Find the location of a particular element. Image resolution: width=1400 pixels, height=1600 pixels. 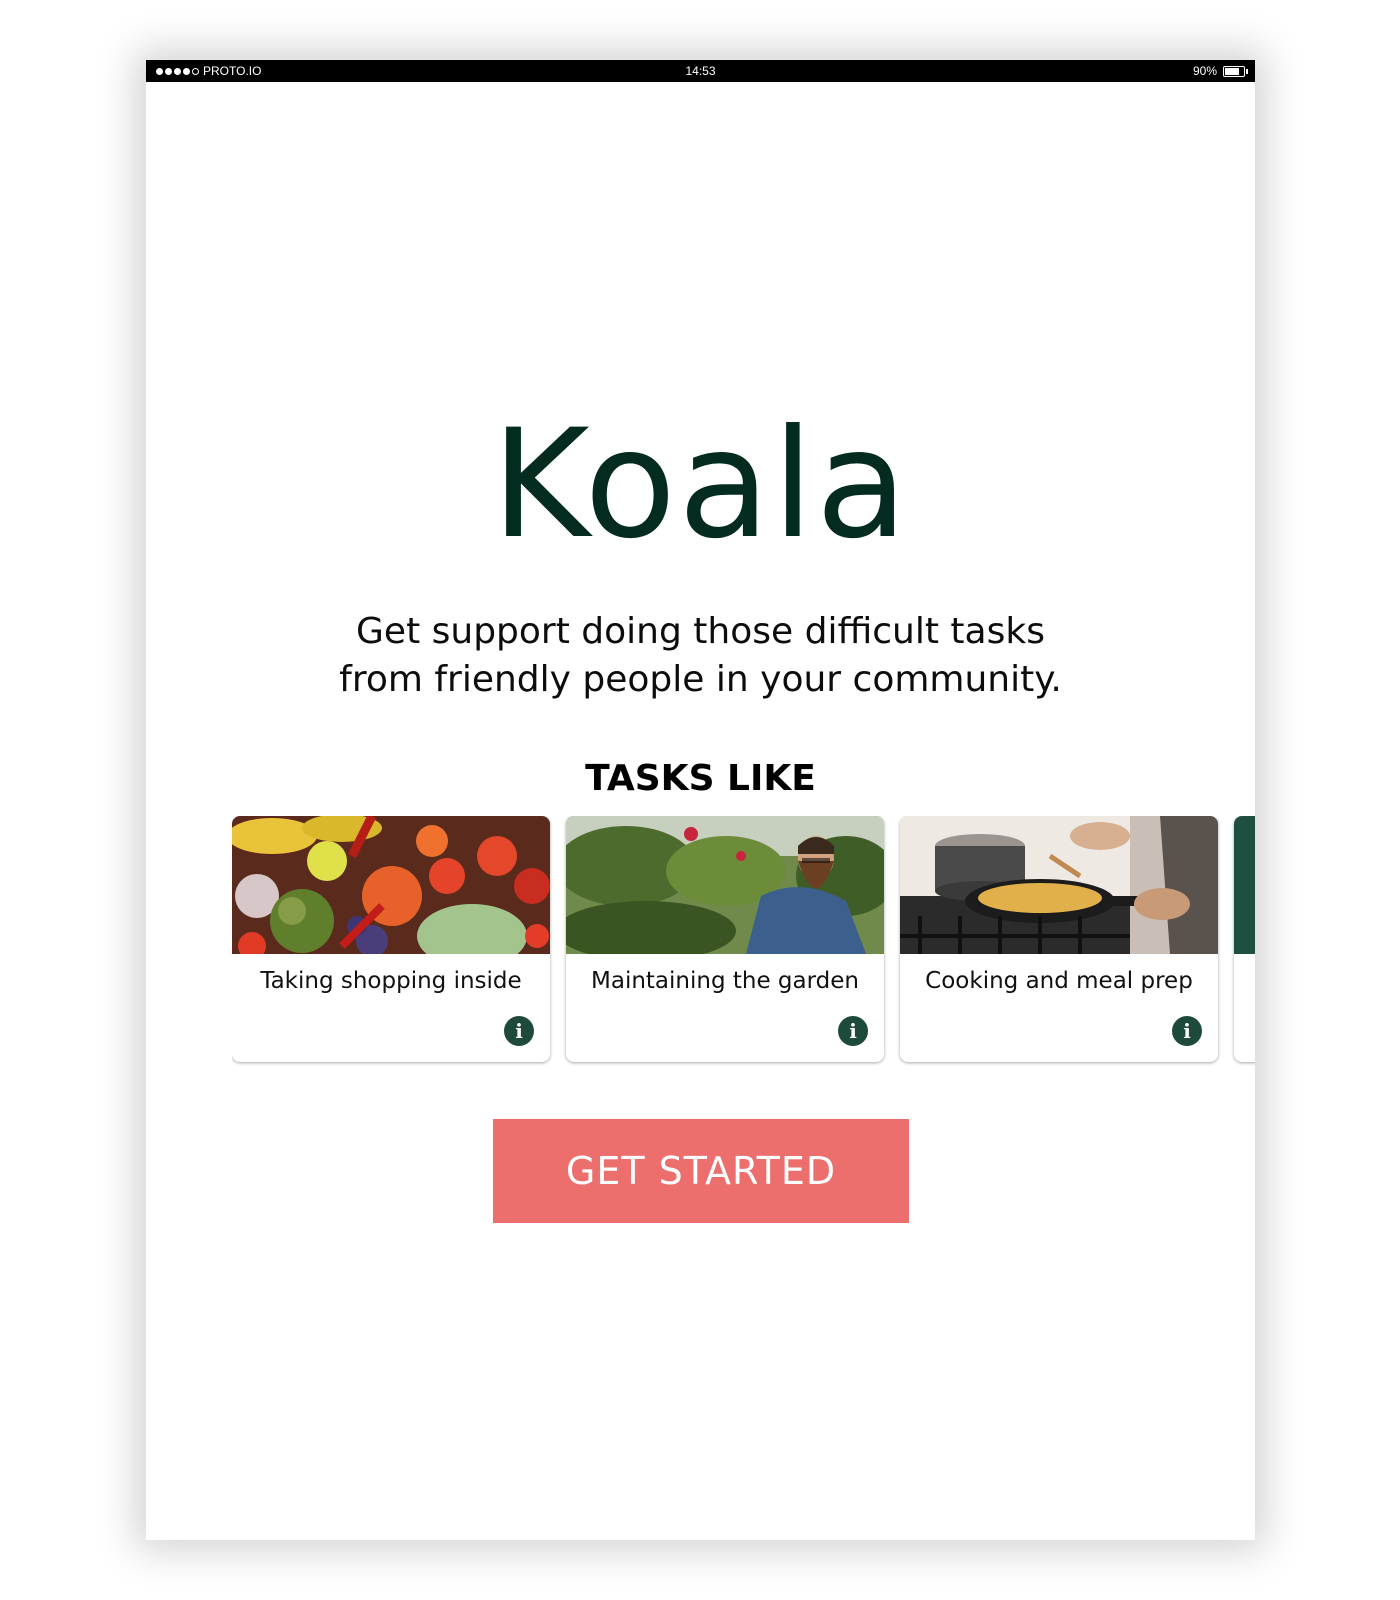

fruits-and-vegetables-photo is located at coordinates (391, 885).